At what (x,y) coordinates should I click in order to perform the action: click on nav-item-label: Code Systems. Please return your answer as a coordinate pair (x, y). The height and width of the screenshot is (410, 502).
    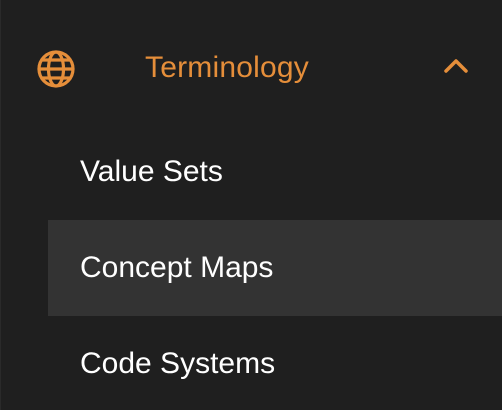
    Looking at the image, I should click on (178, 363).